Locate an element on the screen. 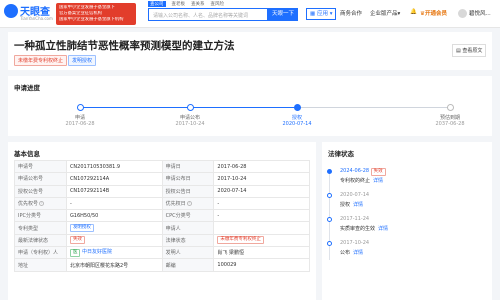  legal-status-title: 法律状态 is located at coordinates (341, 154).